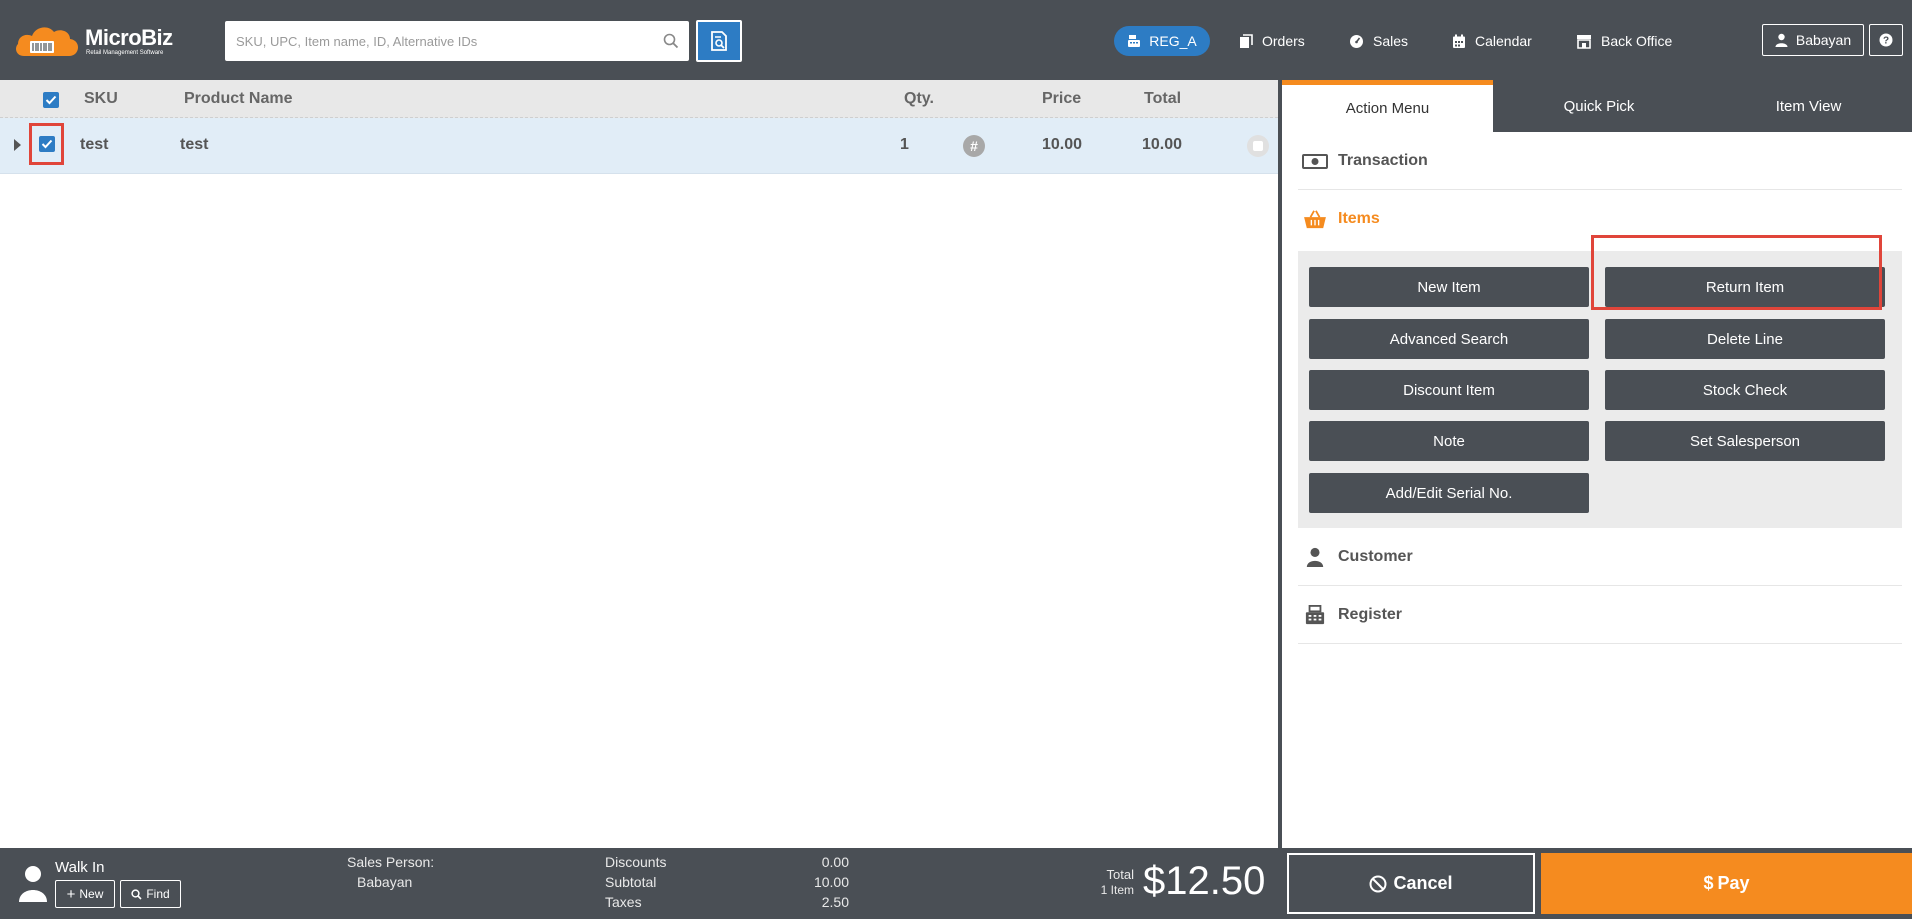 This screenshot has height=919, width=1912. What do you see at coordinates (636, 862) in the screenshot?
I see `discounts-label: Discounts` at bounding box center [636, 862].